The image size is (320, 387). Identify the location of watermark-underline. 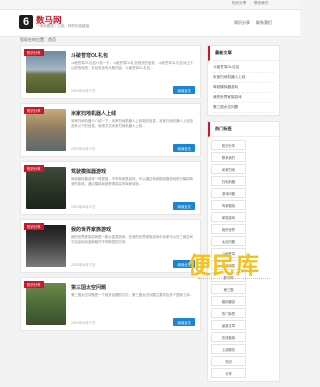
(234, 278).